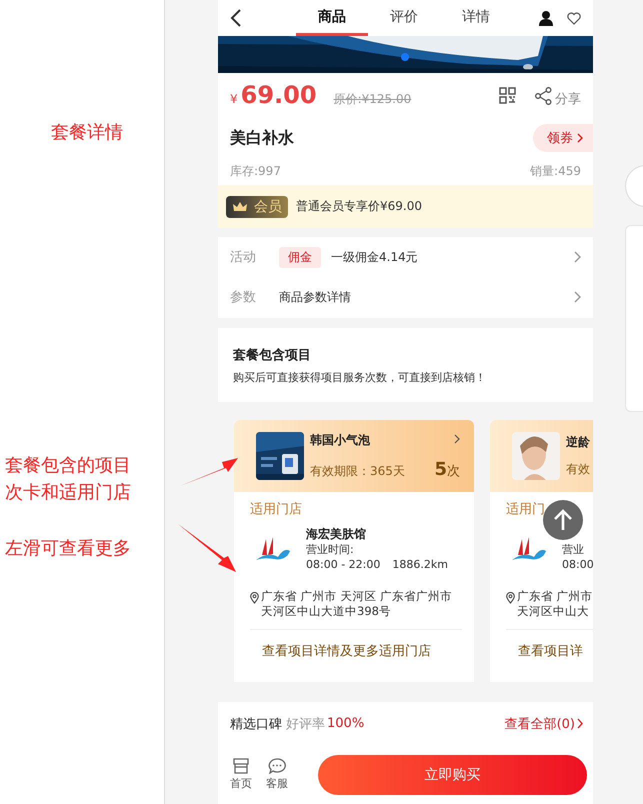 The height and width of the screenshot is (804, 643). What do you see at coordinates (243, 257) in the screenshot?
I see `attribute-label: 活动` at bounding box center [243, 257].